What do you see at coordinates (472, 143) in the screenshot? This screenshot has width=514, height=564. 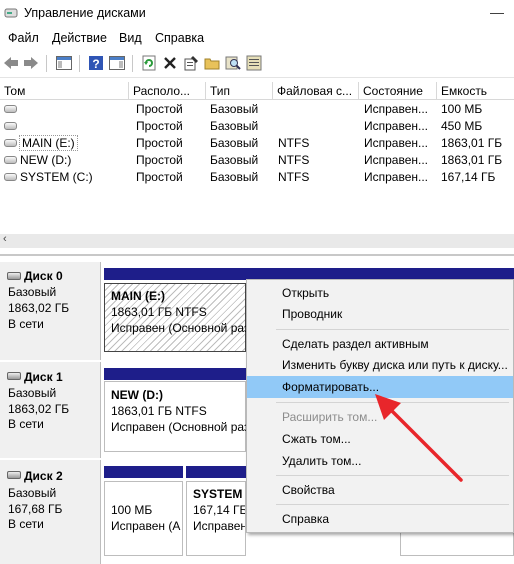 I see `volume-capacity: 1863,01 ГБ` at bounding box center [472, 143].